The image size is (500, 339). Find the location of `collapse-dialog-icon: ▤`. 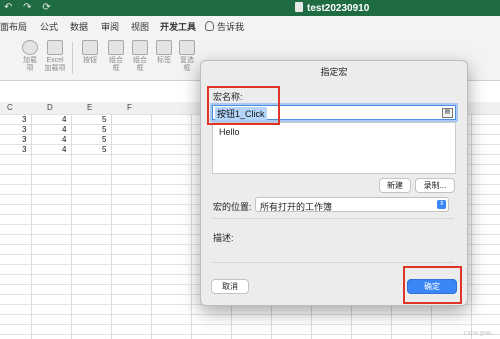

collapse-dialog-icon: ▤ is located at coordinates (447, 113).